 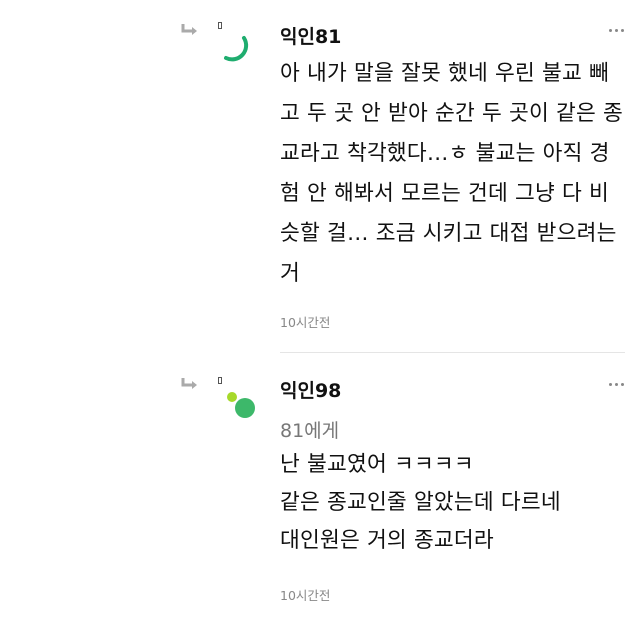 I want to click on comment-line: 같은 종교인줄 알았는데 다르네, so click(x=420, y=502).